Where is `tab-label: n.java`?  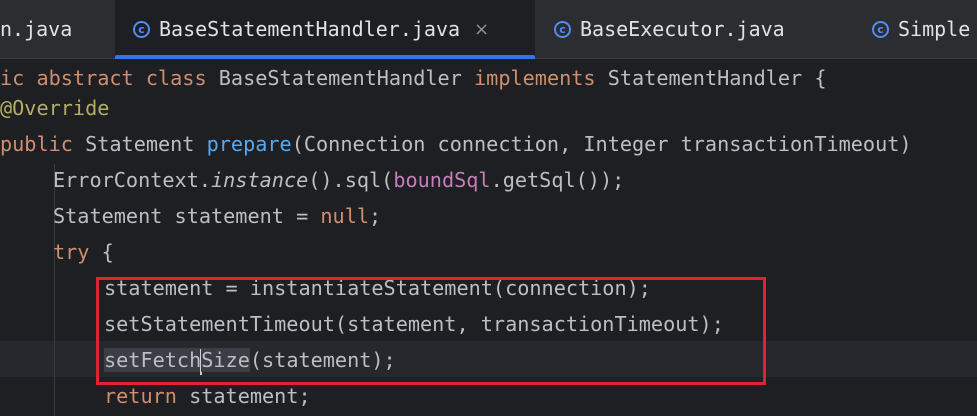
tab-label: n.java is located at coordinates (36, 29).